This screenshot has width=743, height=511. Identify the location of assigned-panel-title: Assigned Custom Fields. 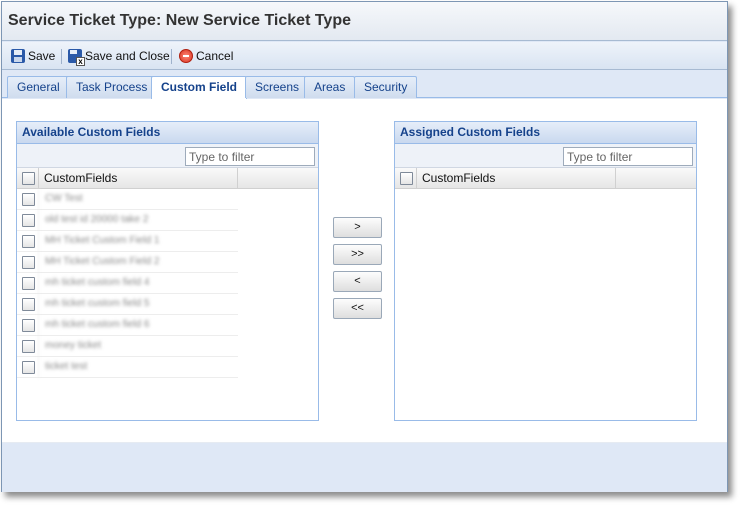
(545, 133).